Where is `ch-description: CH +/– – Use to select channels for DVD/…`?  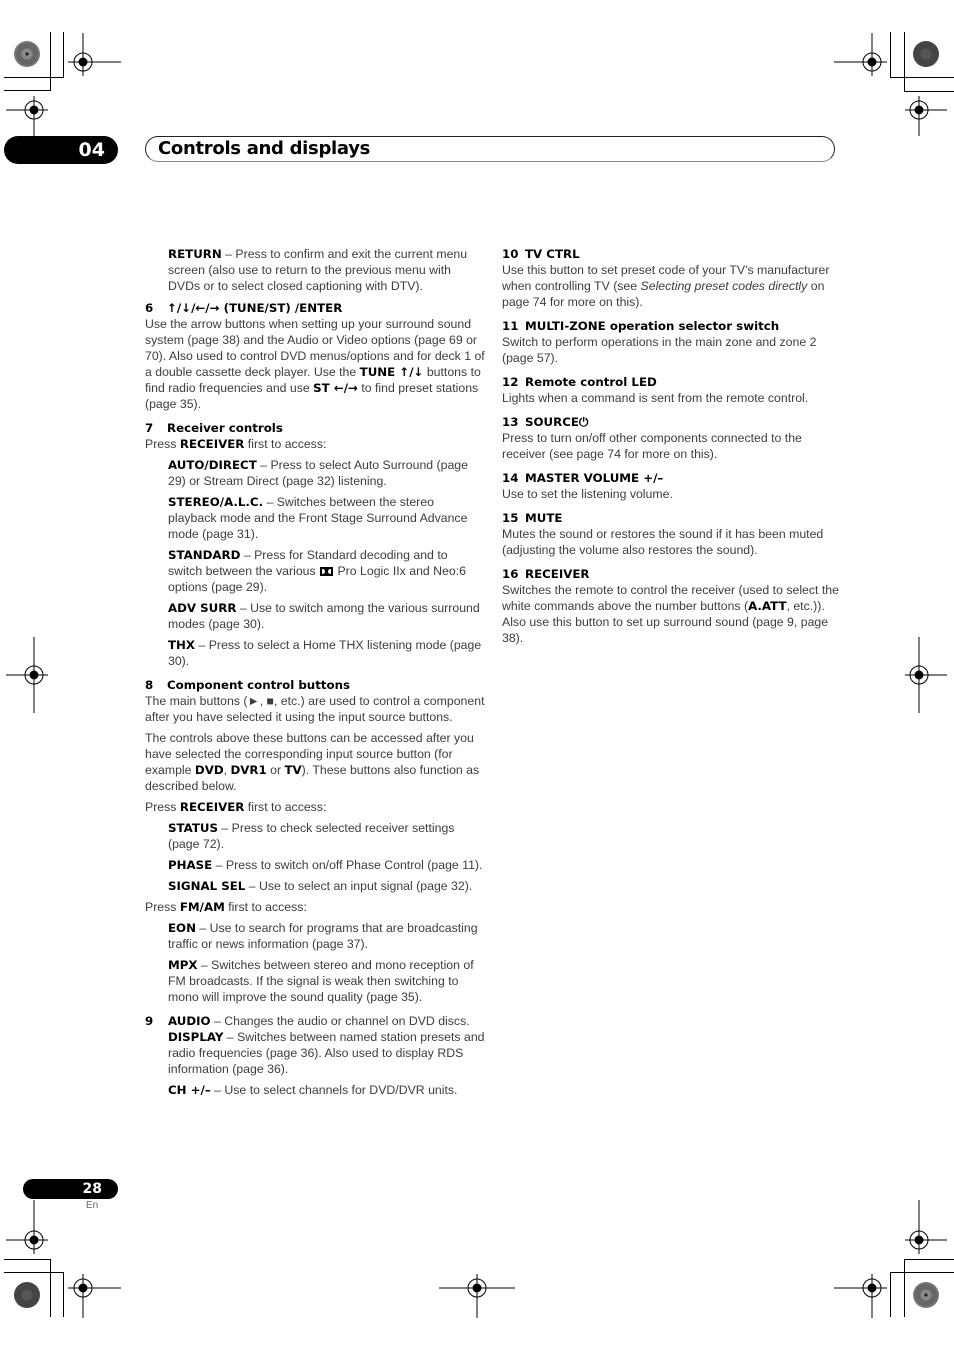 ch-description: CH +/– – Use to select channels for DVD/… is located at coordinates (313, 1090).